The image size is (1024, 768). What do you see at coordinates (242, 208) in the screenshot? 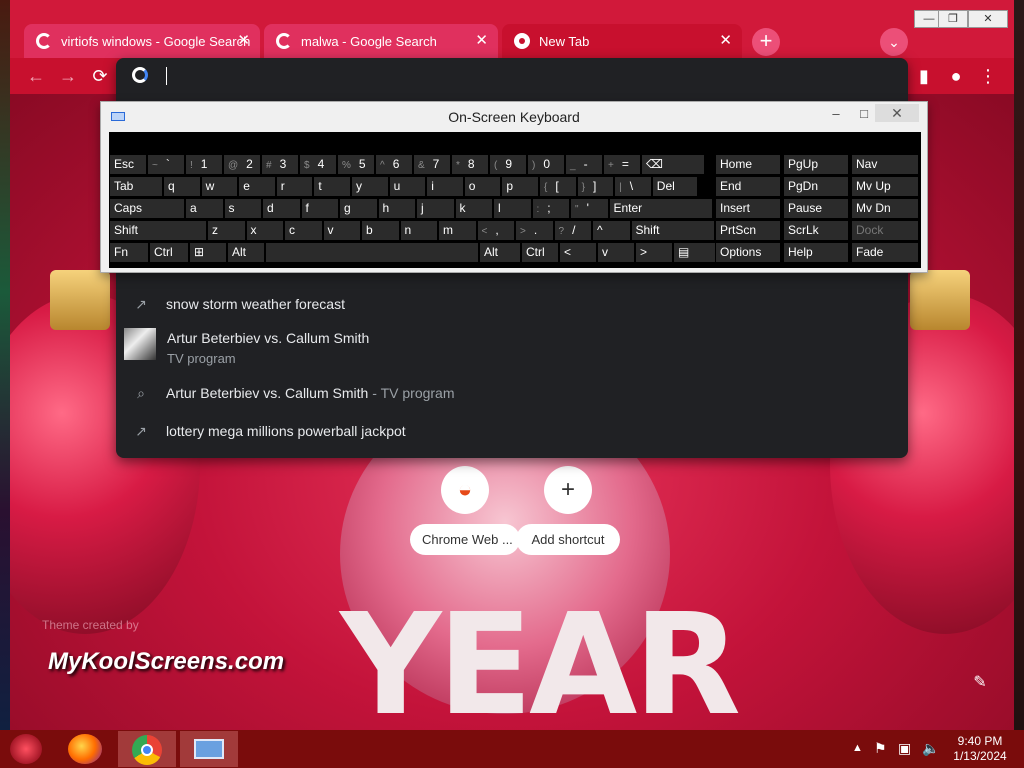
I see `key-char: s` at bounding box center [242, 208].